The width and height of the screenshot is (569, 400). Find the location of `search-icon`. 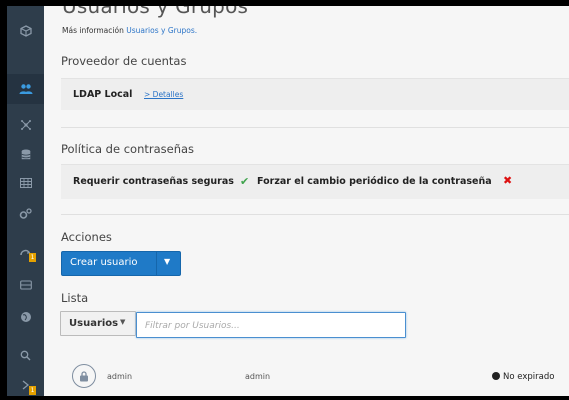

search-icon is located at coordinates (25, 355).